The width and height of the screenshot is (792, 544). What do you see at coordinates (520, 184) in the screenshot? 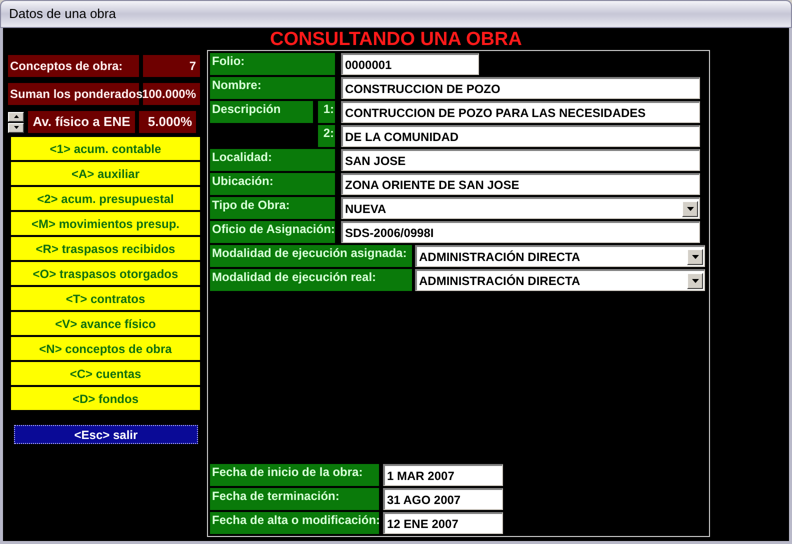
I see `input-field: ZONA ORIENTE DE SAN JOSE` at bounding box center [520, 184].